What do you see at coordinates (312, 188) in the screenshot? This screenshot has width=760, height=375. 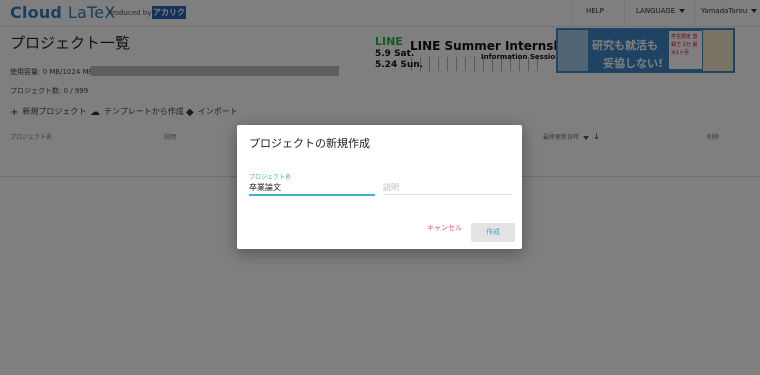 I see `project-name-input` at bounding box center [312, 188].